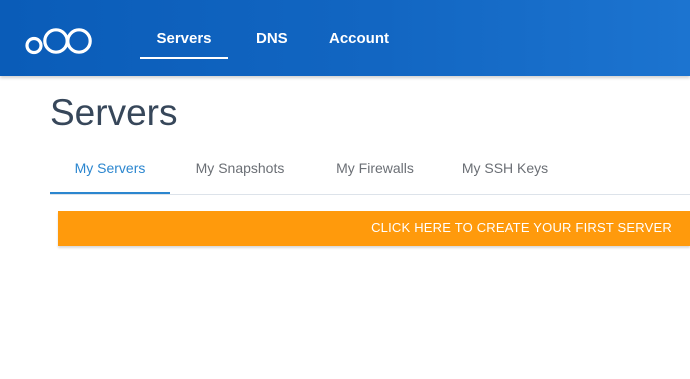  Describe the element at coordinates (359, 40) in the screenshot. I see `nav-account: Account` at that location.